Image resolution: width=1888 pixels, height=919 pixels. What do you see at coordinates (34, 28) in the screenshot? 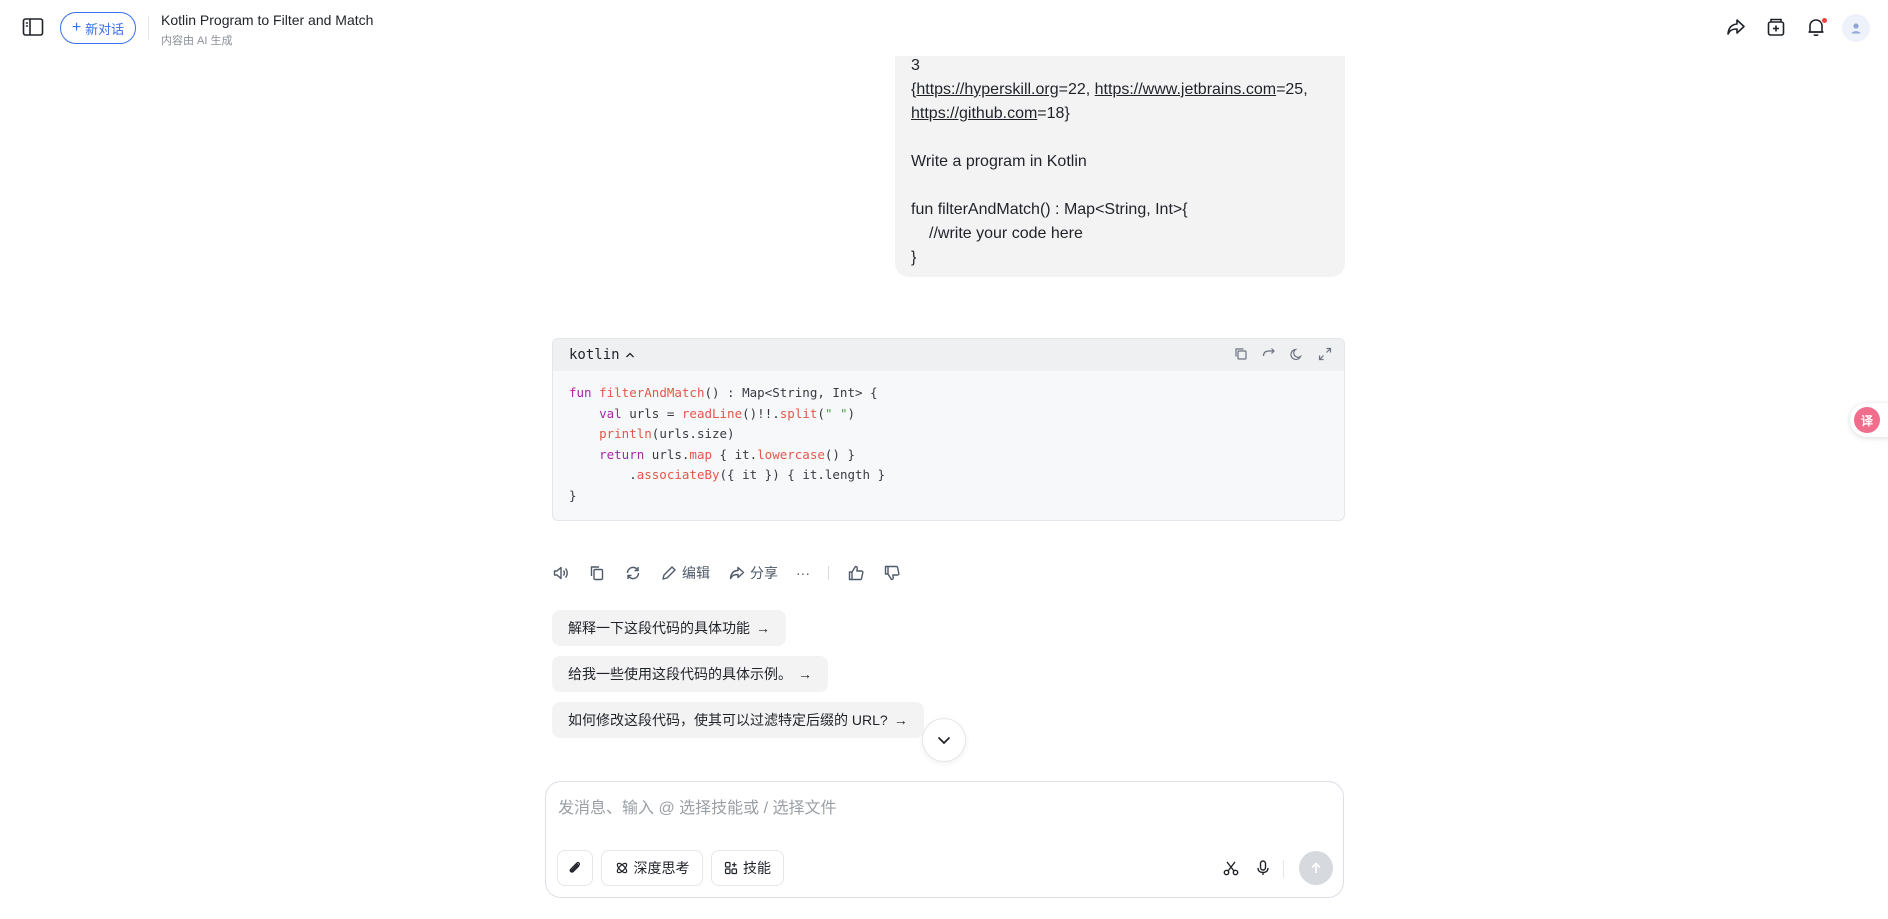
I see `sidebar-toggle-icon` at bounding box center [34, 28].